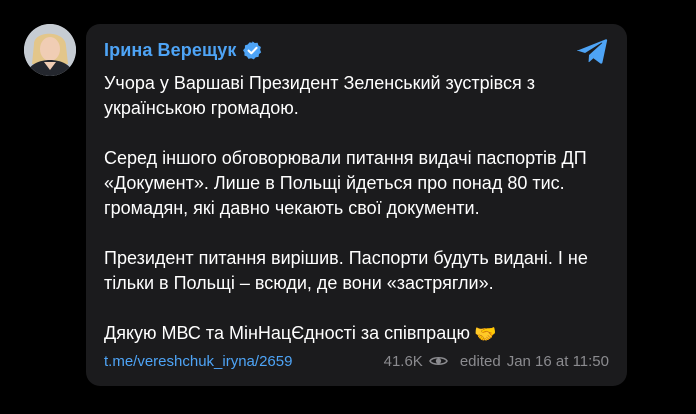 The height and width of the screenshot is (414, 696). Describe the element at coordinates (485, 334) in the screenshot. I see `handshake-emoji-icon: 🤝` at that location.